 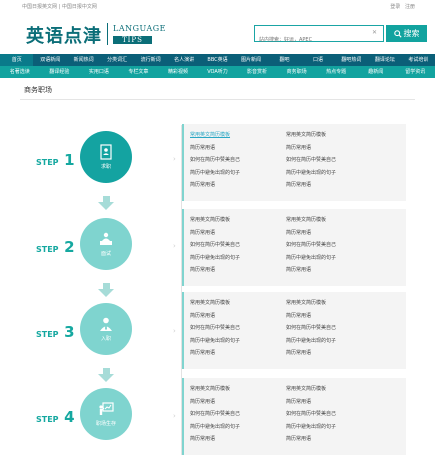 I want to click on nav-item: 双语新闻, so click(x=49, y=60).